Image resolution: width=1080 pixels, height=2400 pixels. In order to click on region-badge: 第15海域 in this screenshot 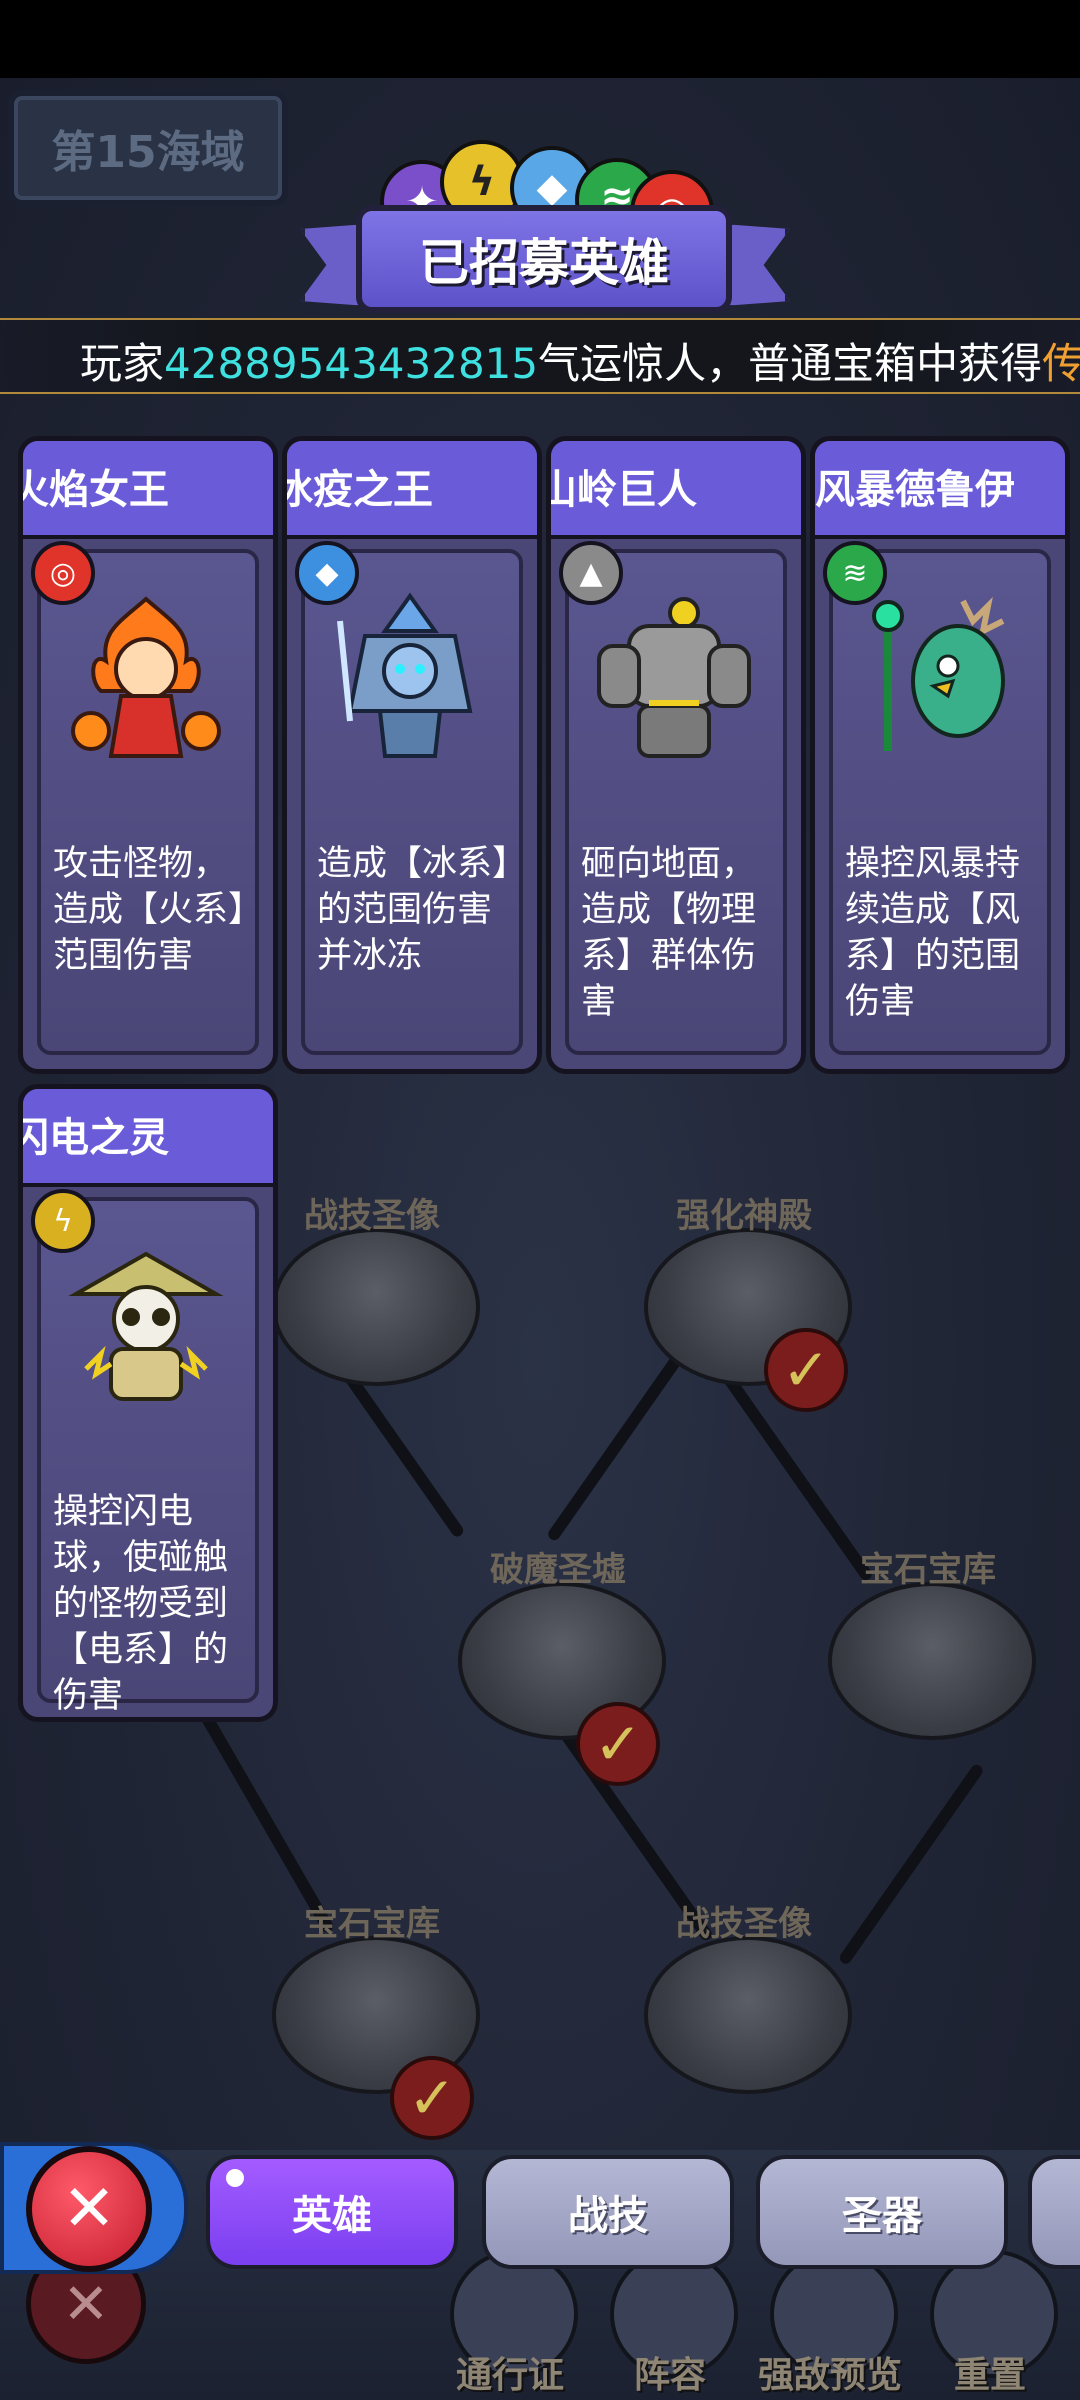, I will do `click(148, 148)`.